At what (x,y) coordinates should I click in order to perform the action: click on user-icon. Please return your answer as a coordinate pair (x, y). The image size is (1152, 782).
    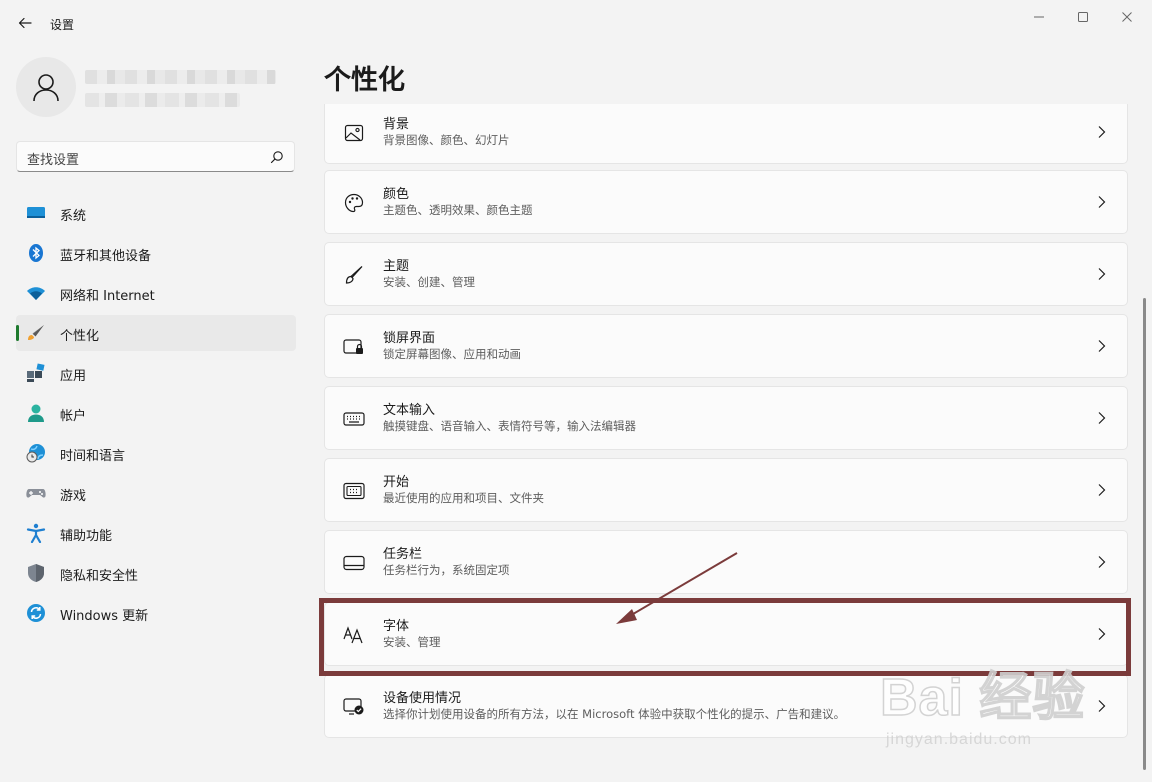
    Looking at the image, I should click on (46, 88).